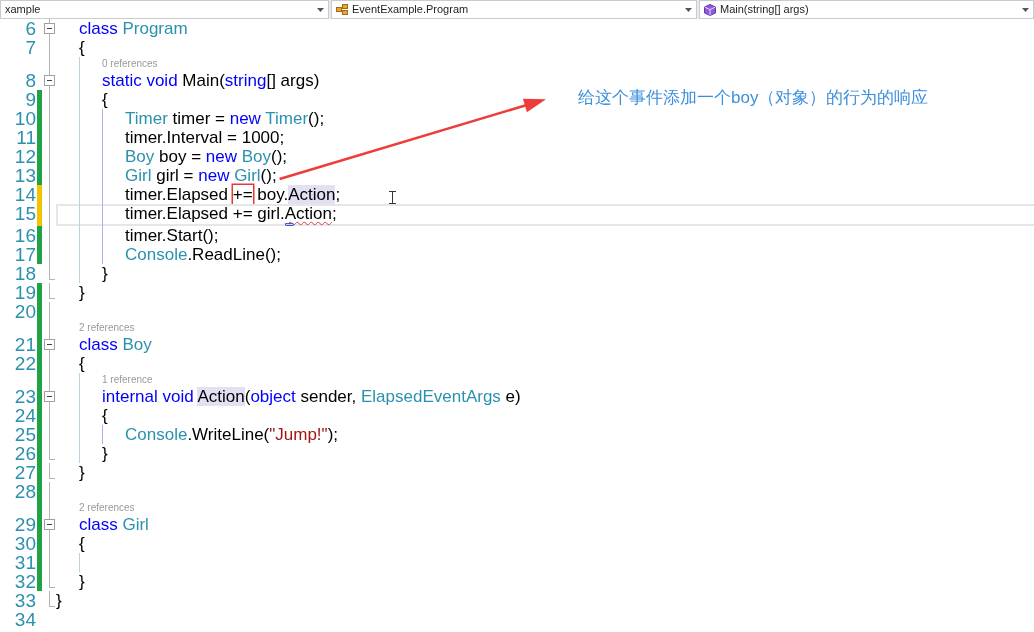 This screenshot has width=1034, height=632. What do you see at coordinates (225, 118) in the screenshot?
I see `code-line: Timer timer = new Timer();` at bounding box center [225, 118].